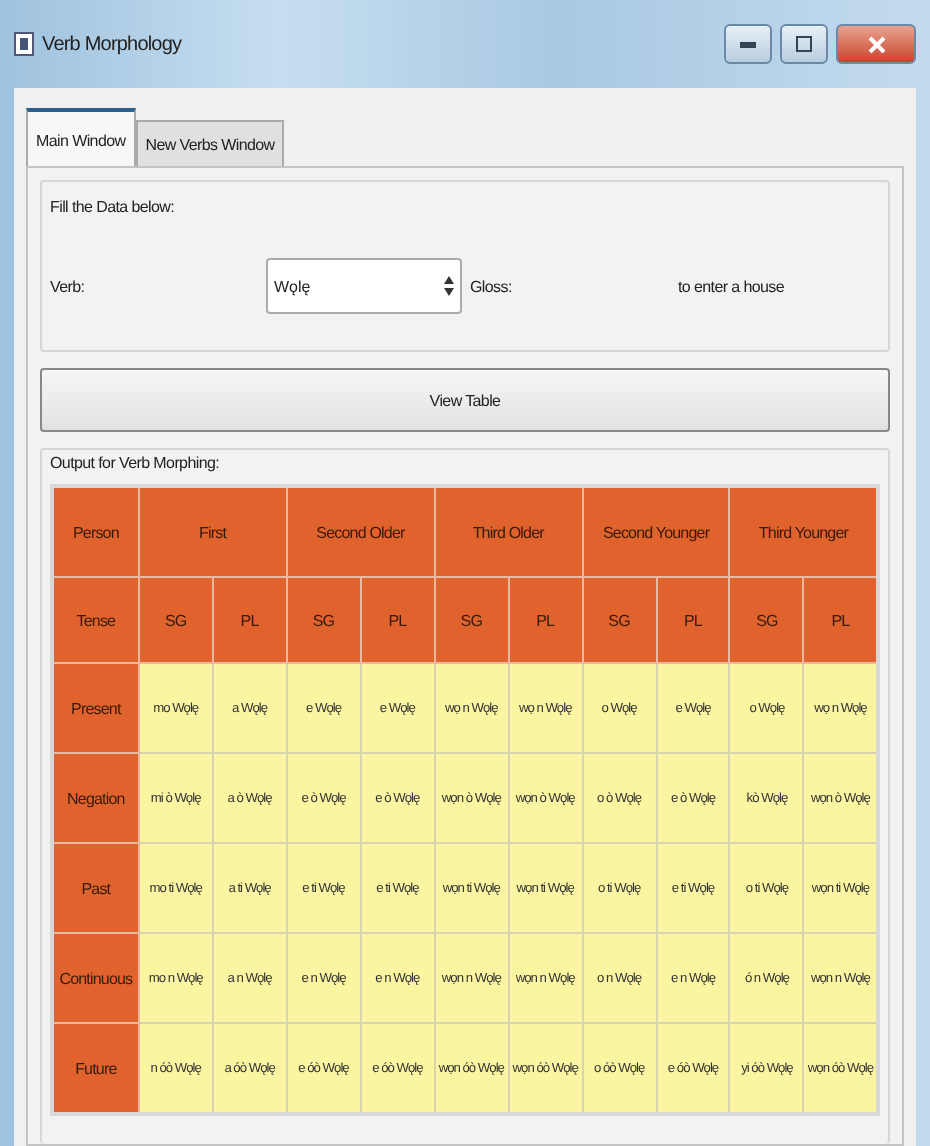 The width and height of the screenshot is (930, 1146). I want to click on window-title: Verb Morphology, so click(112, 44).